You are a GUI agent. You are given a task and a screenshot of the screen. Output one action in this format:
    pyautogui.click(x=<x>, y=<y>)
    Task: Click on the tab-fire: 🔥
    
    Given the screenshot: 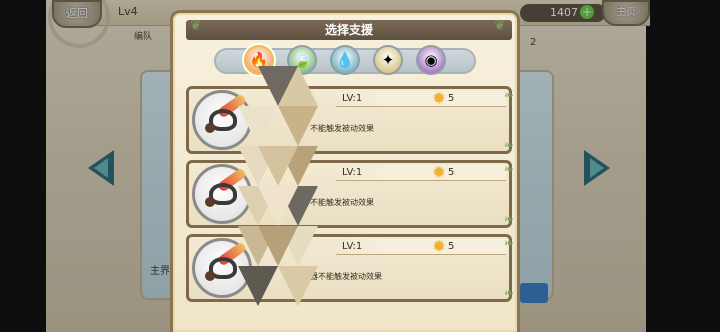 What is the action you would take?
    pyautogui.click(x=259, y=60)
    